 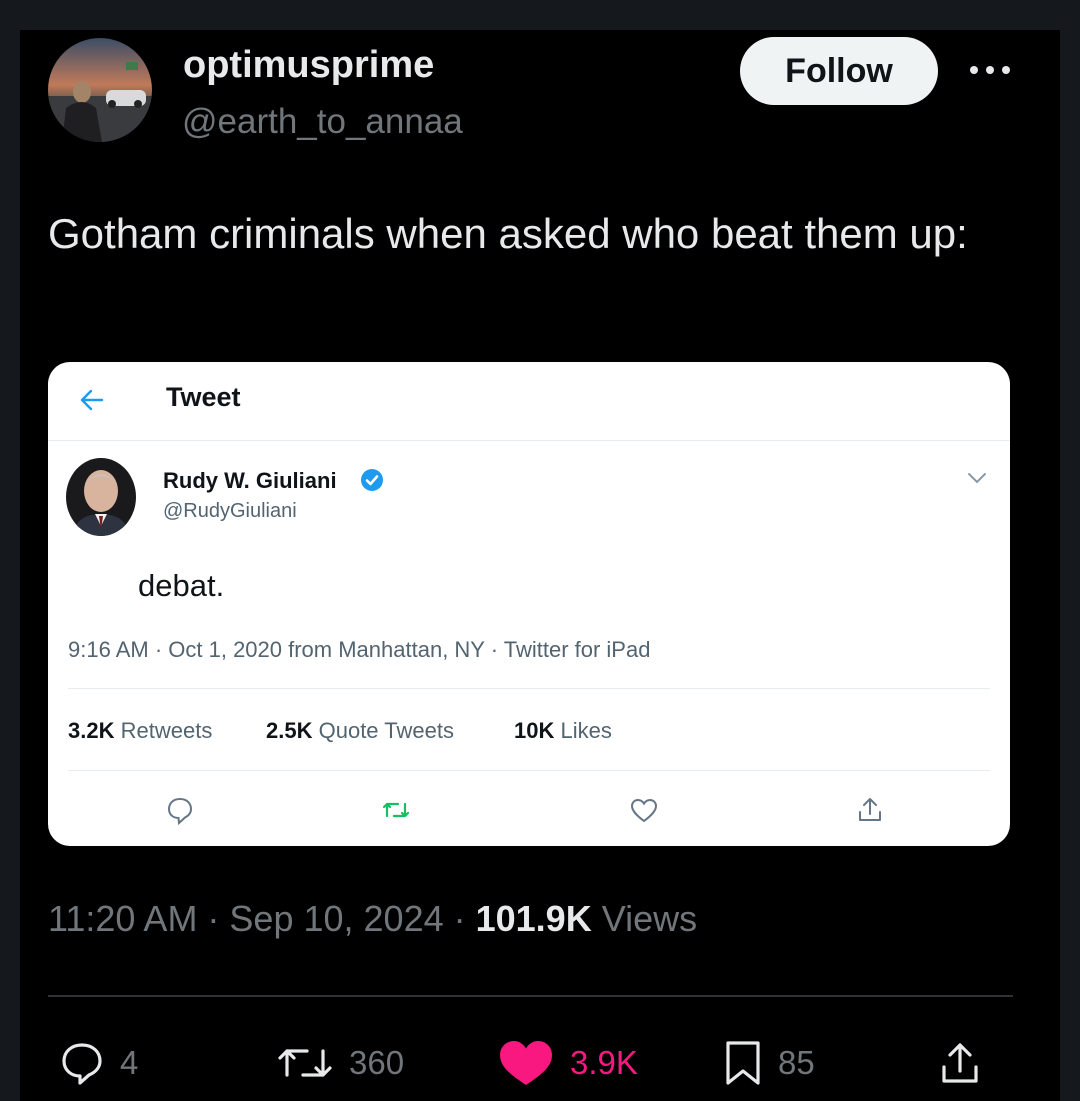 What do you see at coordinates (990, 70) in the screenshot?
I see `more-icon` at bounding box center [990, 70].